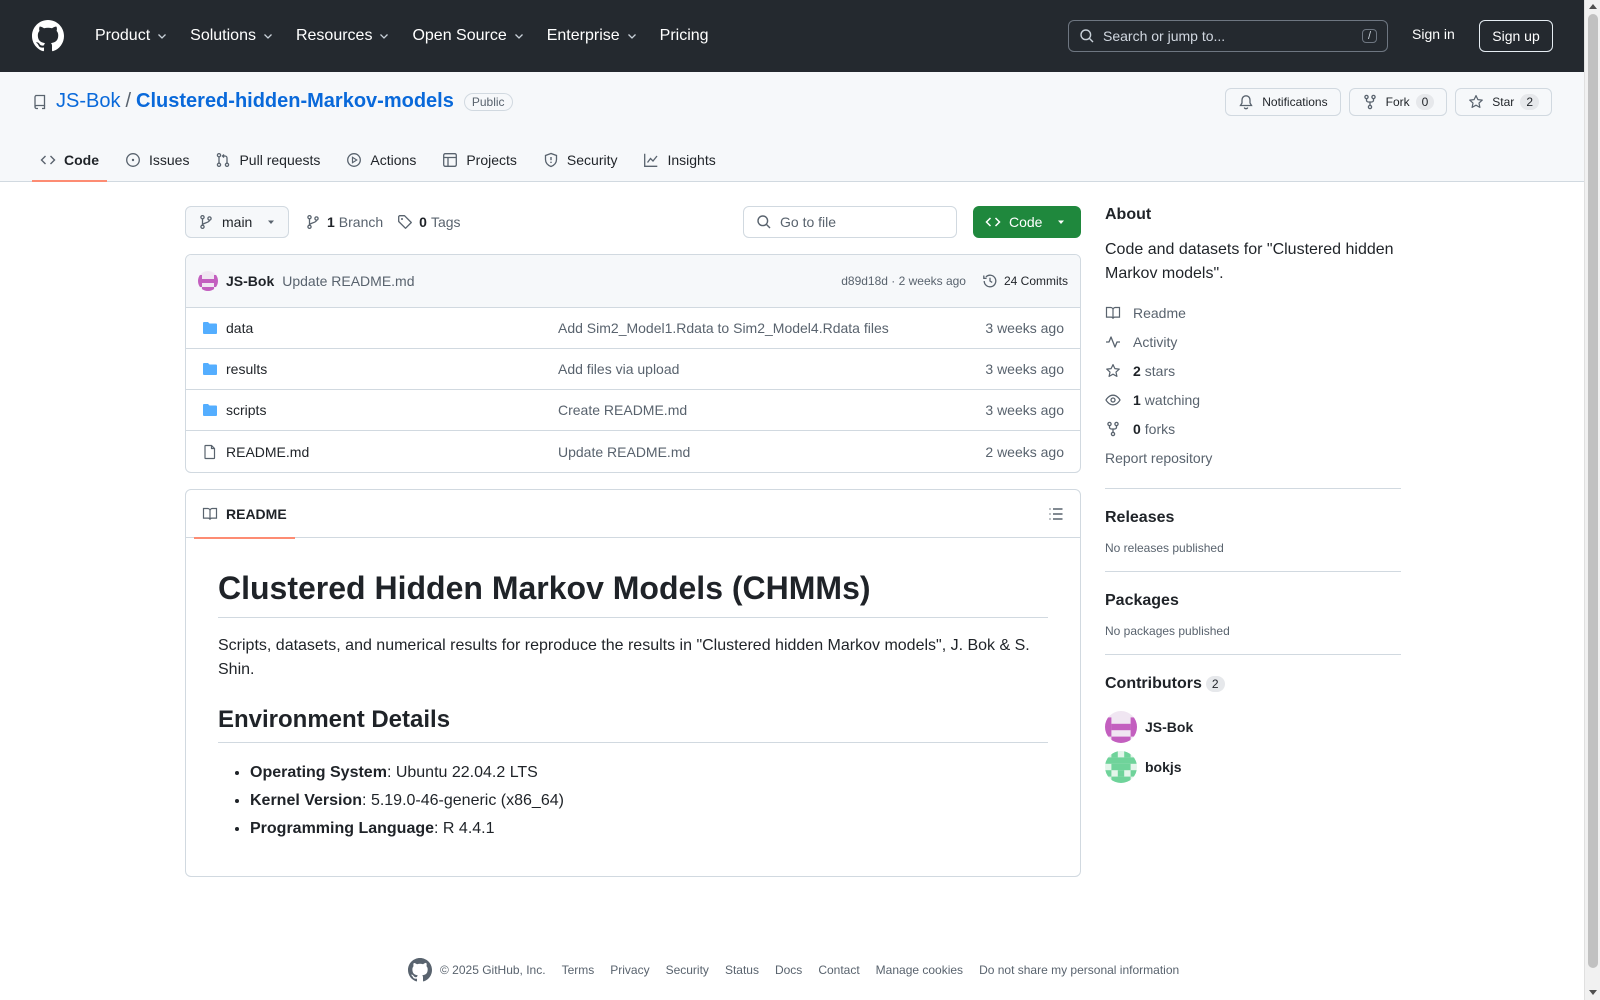 The width and height of the screenshot is (1600, 1000). I want to click on contributor-item: bokjs, so click(1253, 767).